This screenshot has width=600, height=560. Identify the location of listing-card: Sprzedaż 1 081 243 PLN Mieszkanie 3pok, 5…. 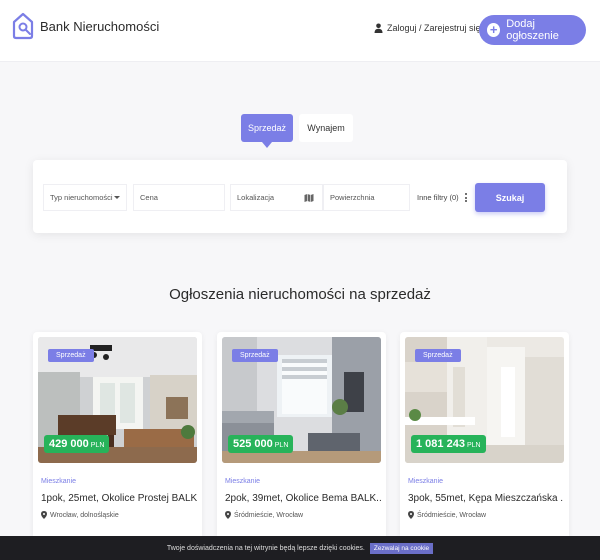
(484, 437).